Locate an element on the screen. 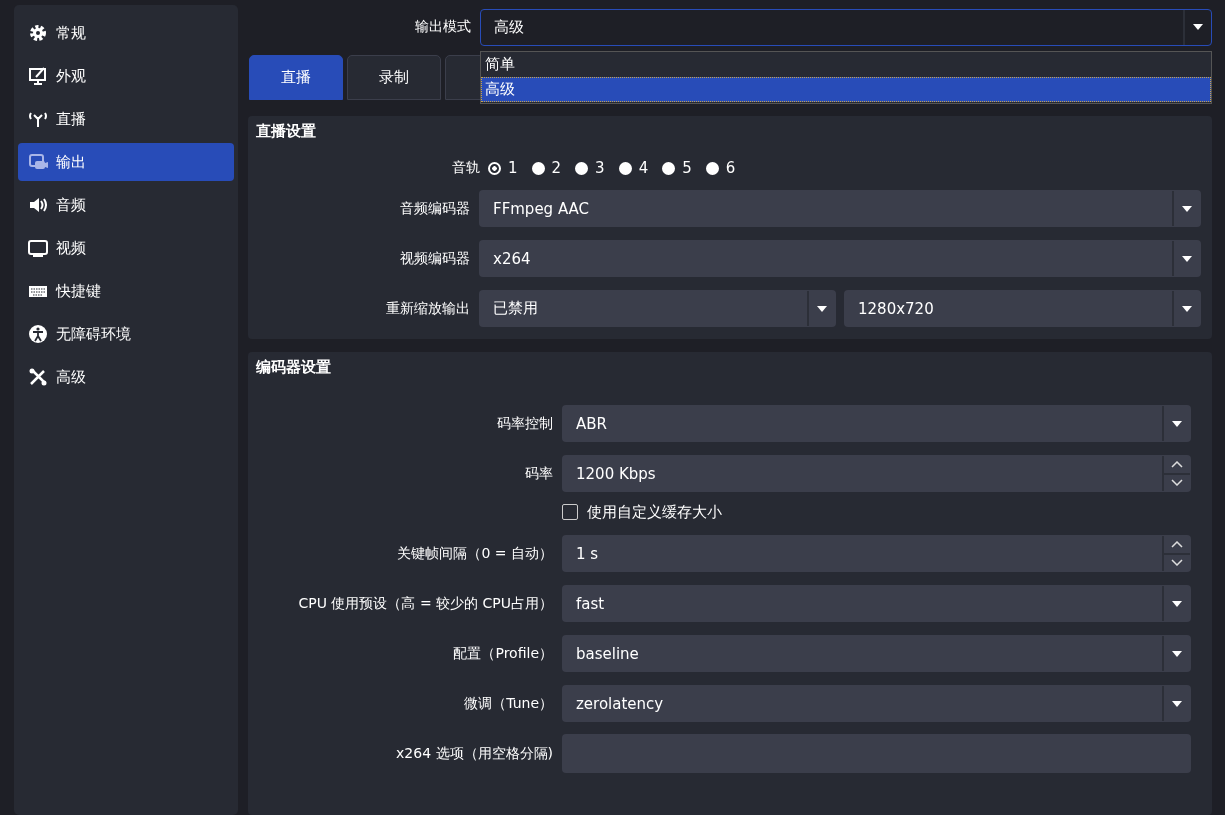  dropdown: 1280x720 is located at coordinates (1022, 308).